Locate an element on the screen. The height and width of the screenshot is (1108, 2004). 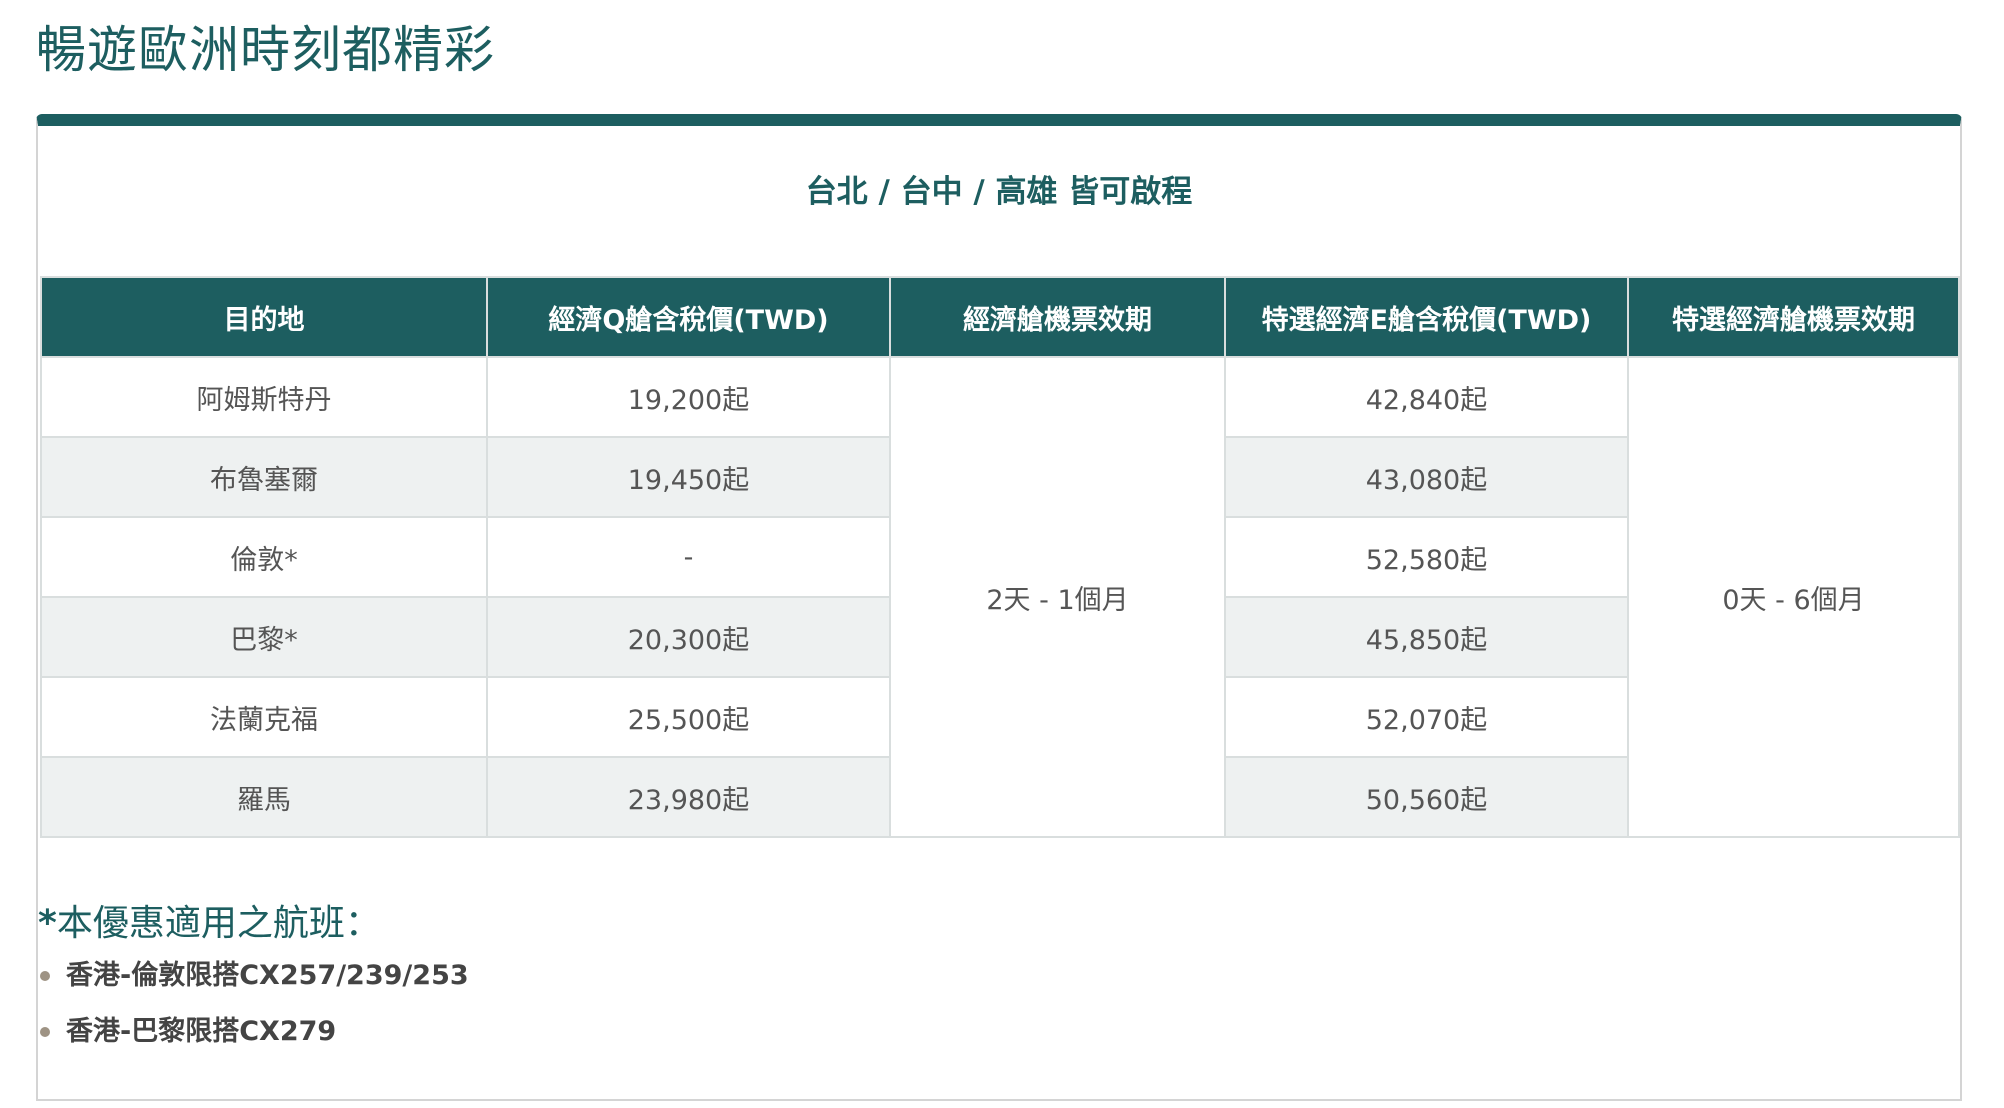
header-premium-price: 特選經濟E艙含稅價(TWD) is located at coordinates (1426, 317).